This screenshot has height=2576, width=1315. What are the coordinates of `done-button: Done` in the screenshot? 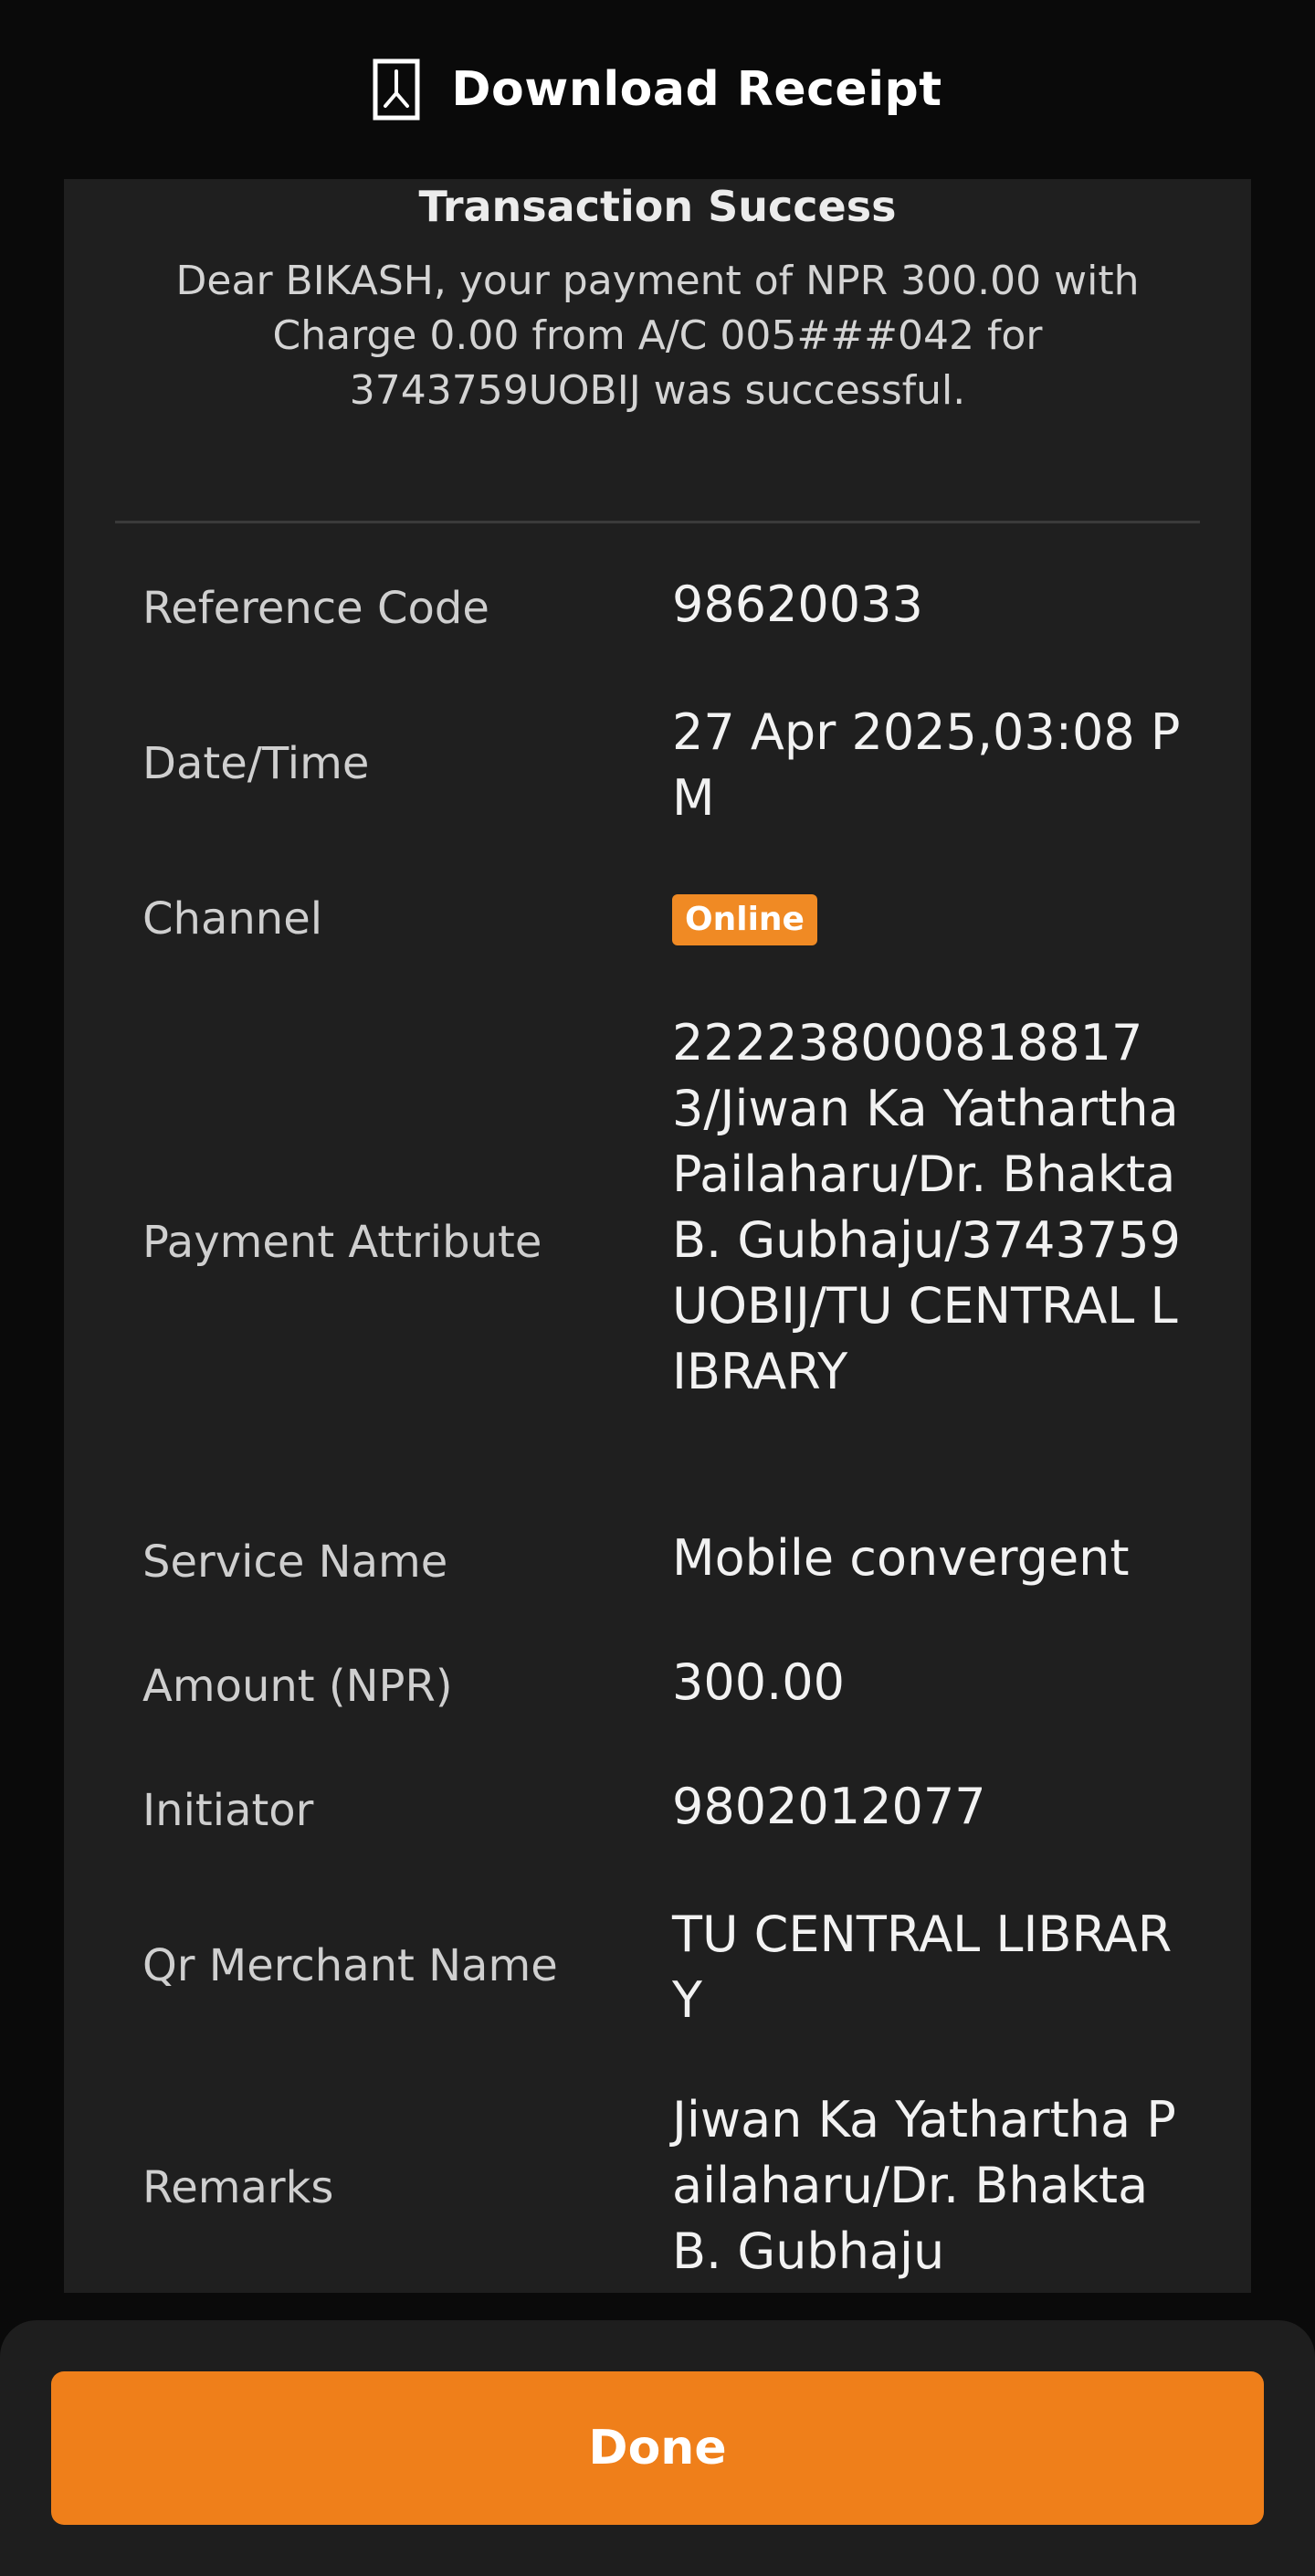 It's located at (657, 2448).